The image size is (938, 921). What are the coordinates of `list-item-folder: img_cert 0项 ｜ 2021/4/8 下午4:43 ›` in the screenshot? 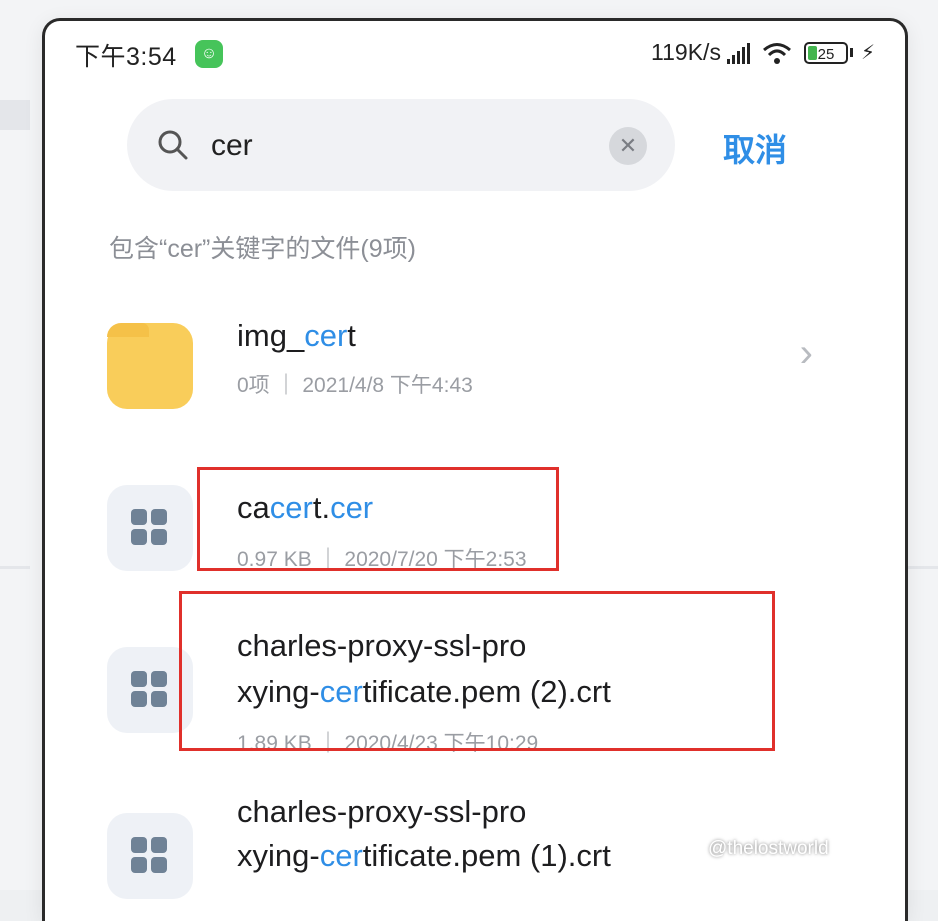 It's located at (475, 371).